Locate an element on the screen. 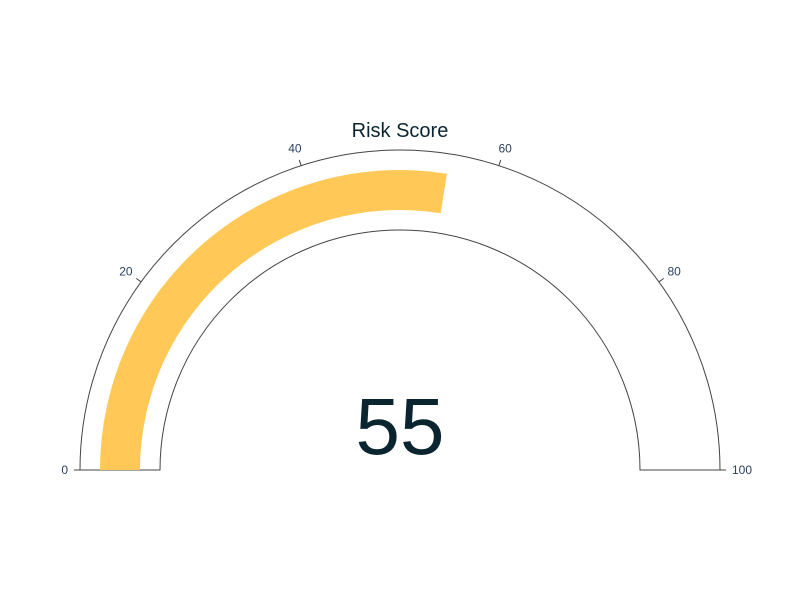 This screenshot has height=600, width=800. gauge-value-number: 55 is located at coordinates (400, 426).